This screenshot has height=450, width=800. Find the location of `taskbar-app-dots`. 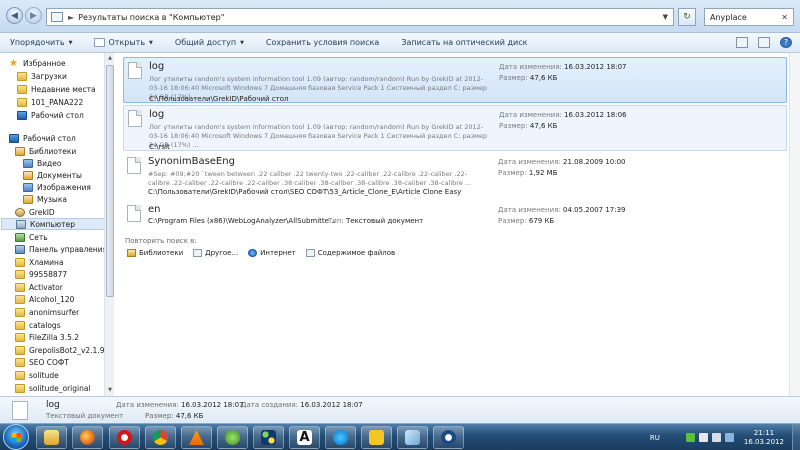

taskbar-app-dots is located at coordinates (268, 437).